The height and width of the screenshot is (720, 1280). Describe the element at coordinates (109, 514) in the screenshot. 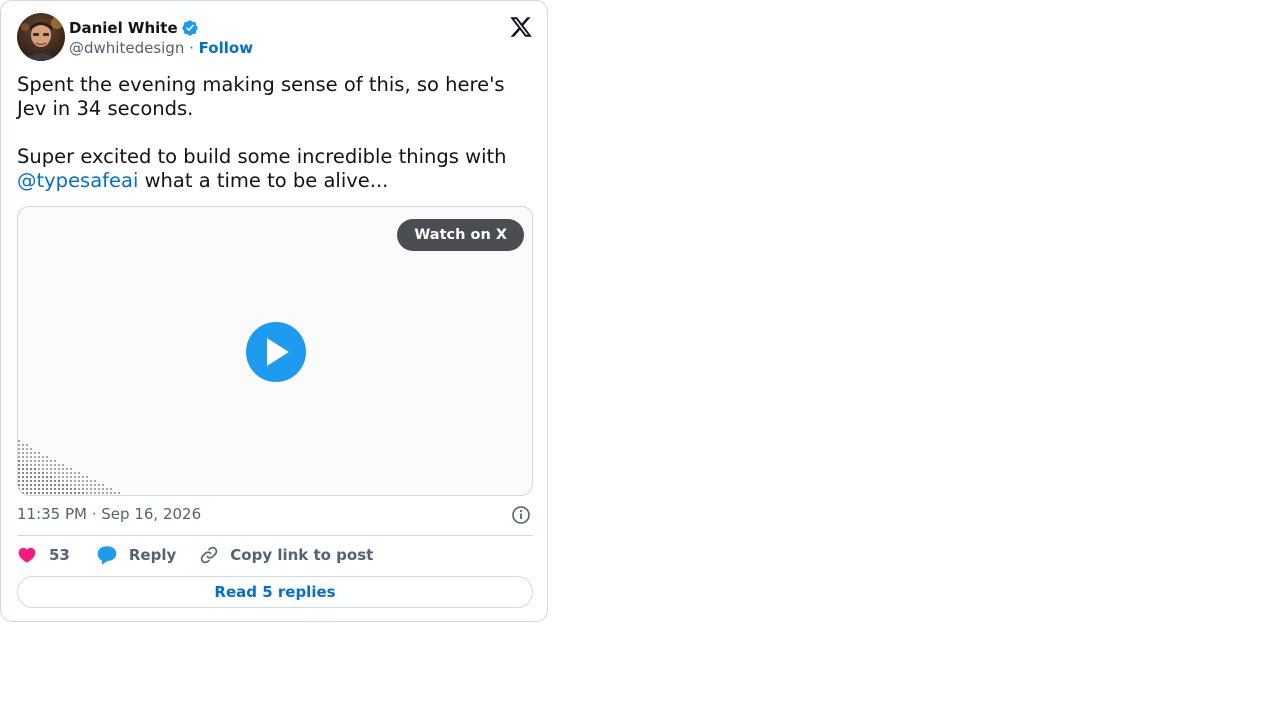

I see `timestamp: 11:35 PM · Sep 16, 2026` at that location.